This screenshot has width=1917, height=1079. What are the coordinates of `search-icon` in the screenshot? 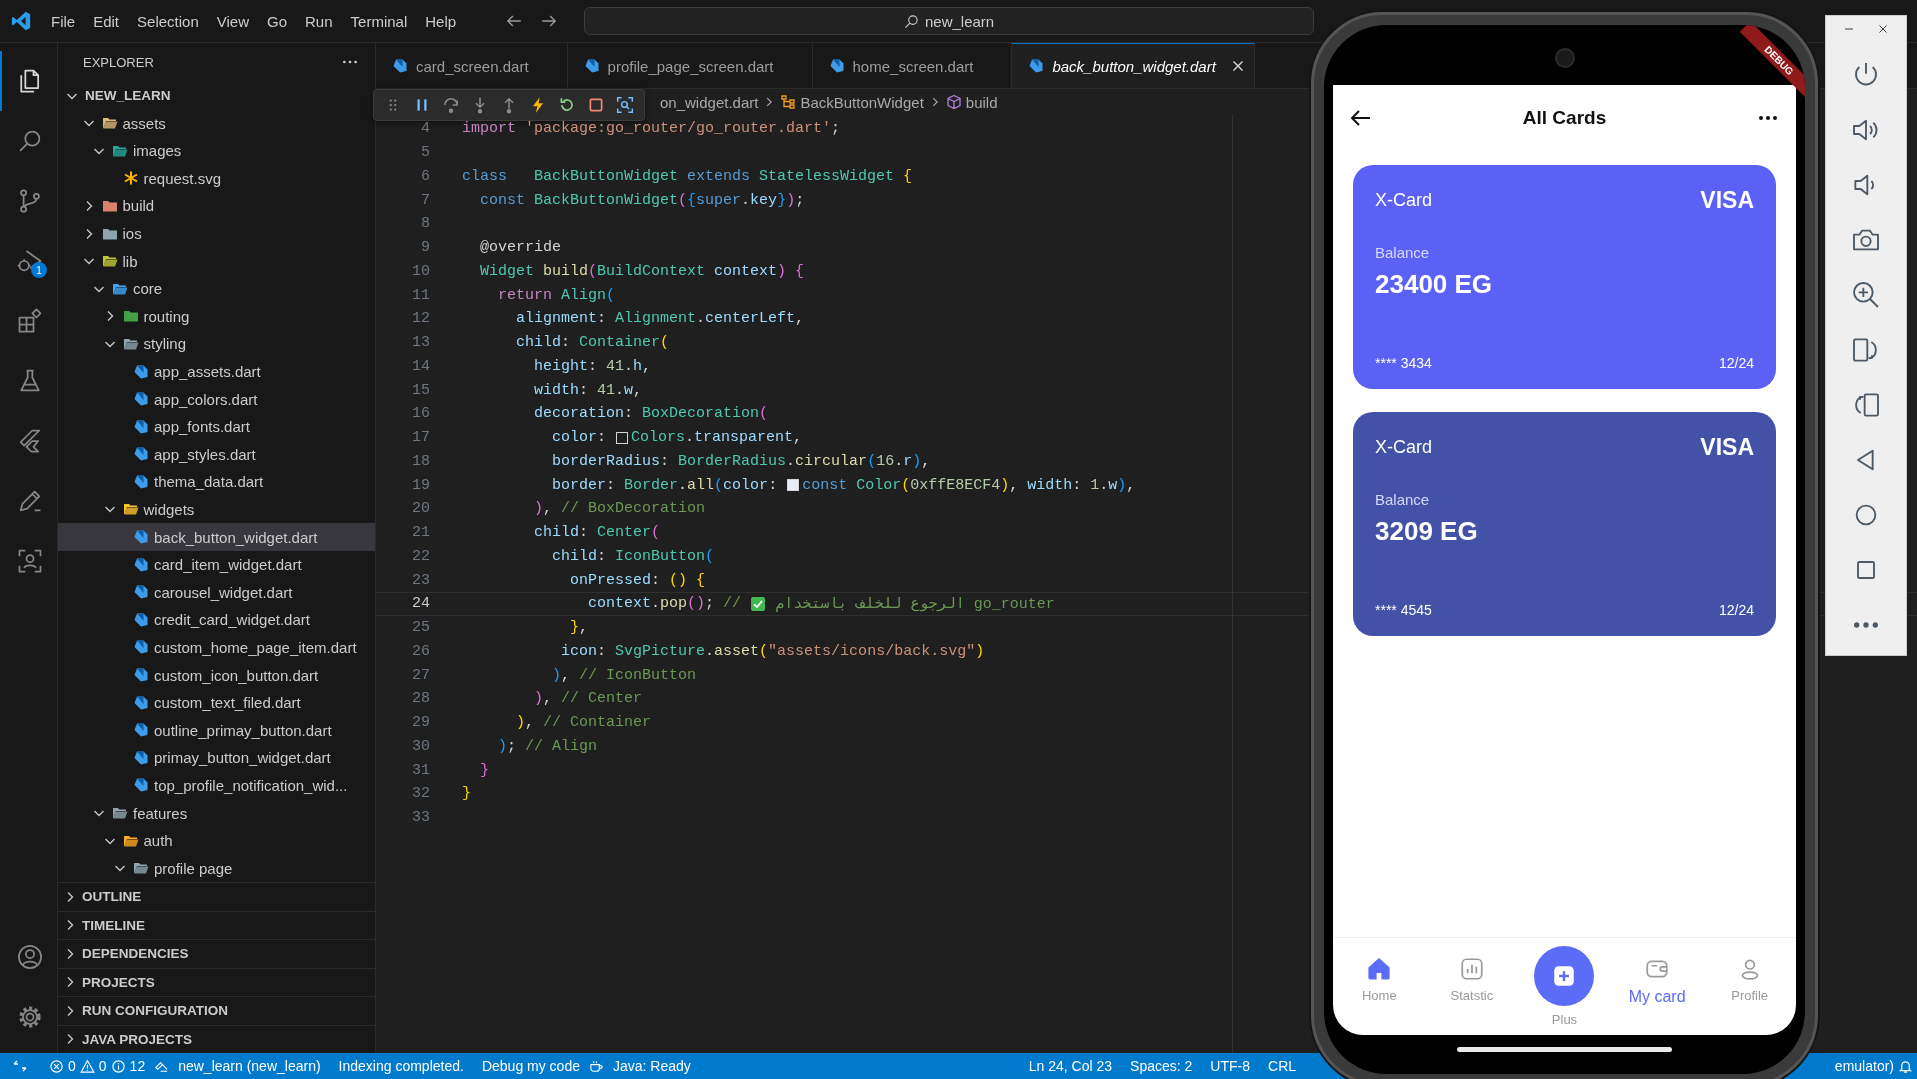 It's located at (911, 21).